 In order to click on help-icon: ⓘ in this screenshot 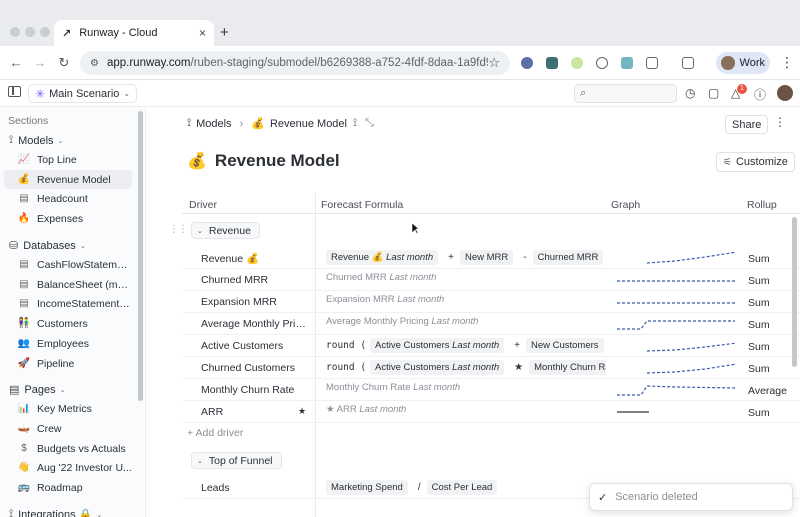, I will do `click(760, 94)`.